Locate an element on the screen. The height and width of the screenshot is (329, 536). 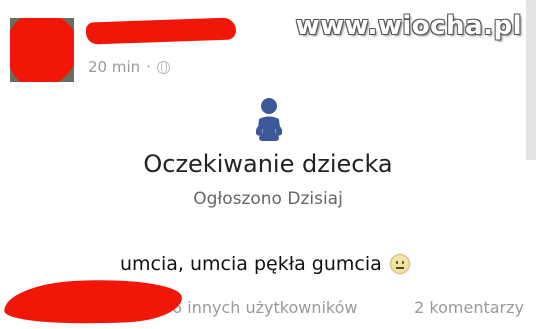
comments-count: 2 komentarzy is located at coordinates (469, 307).